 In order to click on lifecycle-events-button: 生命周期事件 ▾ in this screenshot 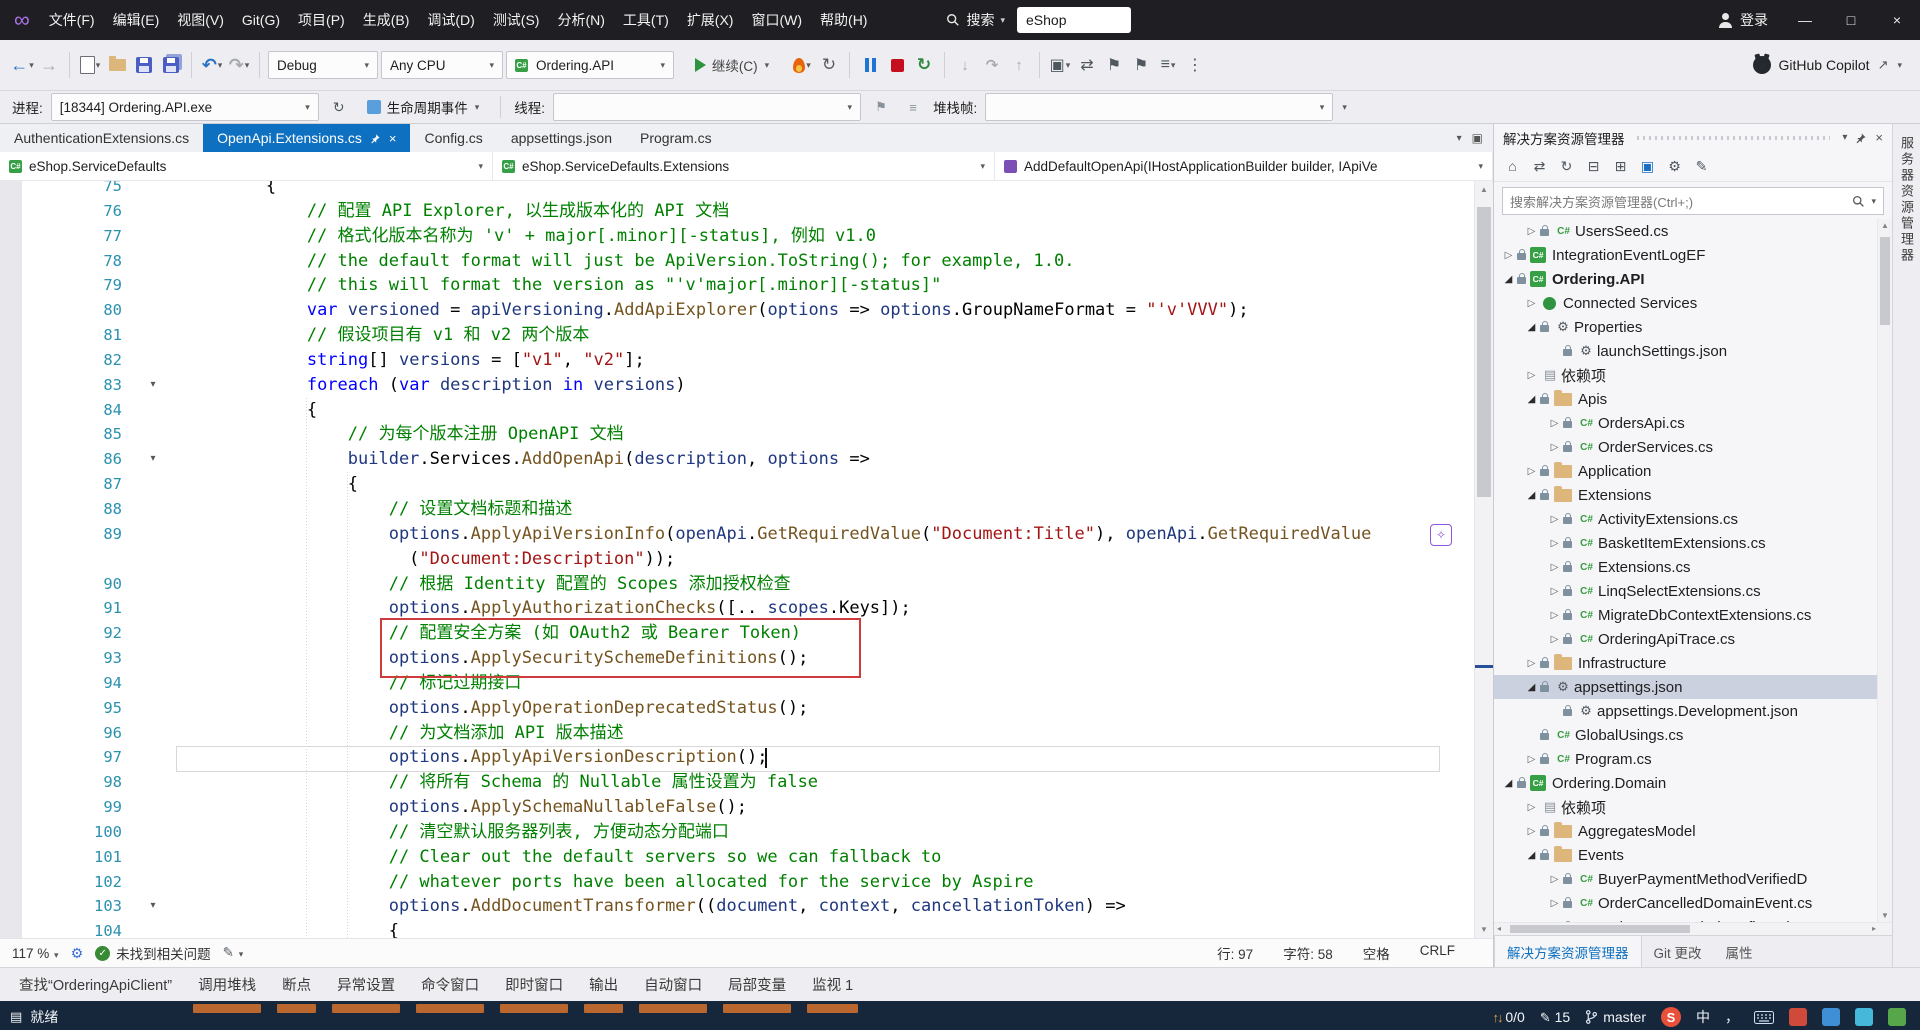, I will do `click(423, 107)`.